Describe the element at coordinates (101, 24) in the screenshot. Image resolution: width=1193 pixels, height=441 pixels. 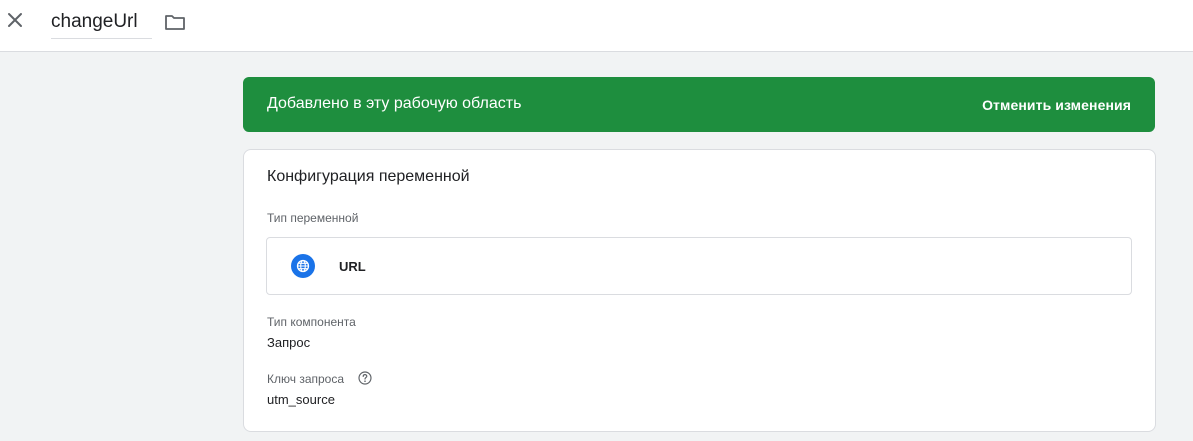
I see `variable-name-field: changeUrl` at that location.